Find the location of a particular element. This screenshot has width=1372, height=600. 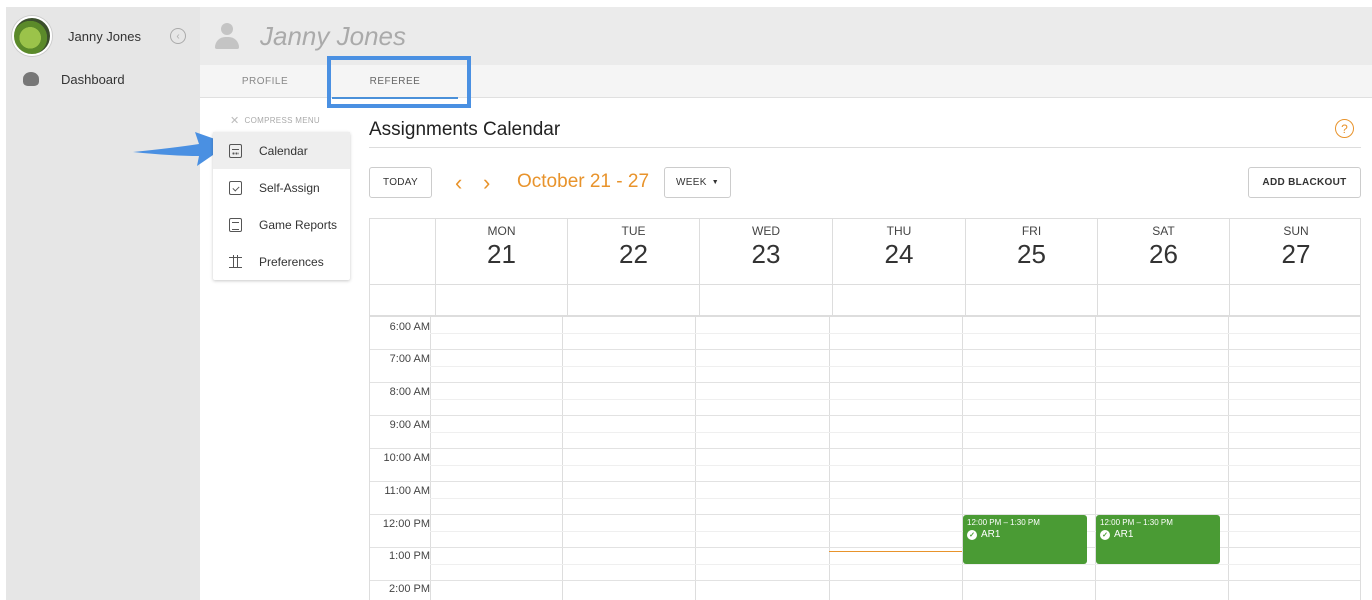

day-number: 22 is located at coordinates (633, 254).